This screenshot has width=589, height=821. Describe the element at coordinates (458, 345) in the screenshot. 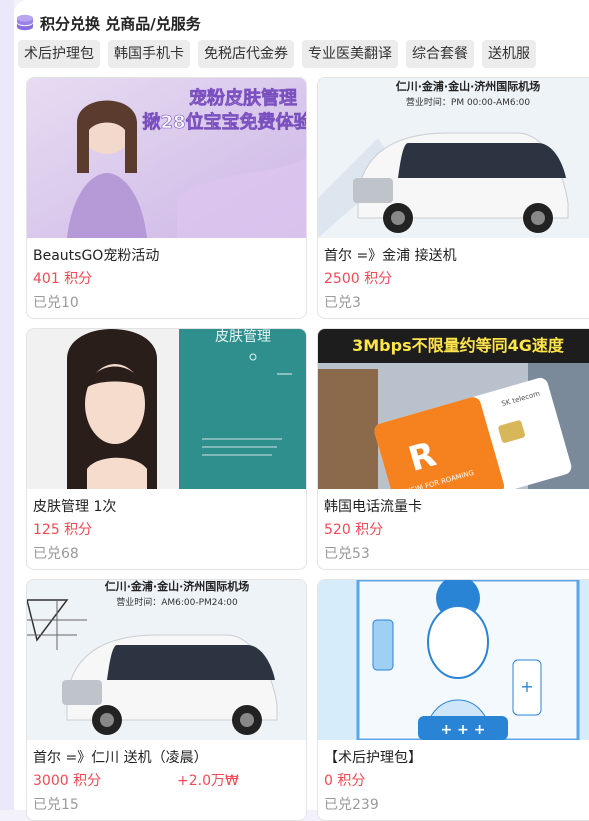

I see `banner-line-1: 3Mbps不限量约等同4G速度` at that location.